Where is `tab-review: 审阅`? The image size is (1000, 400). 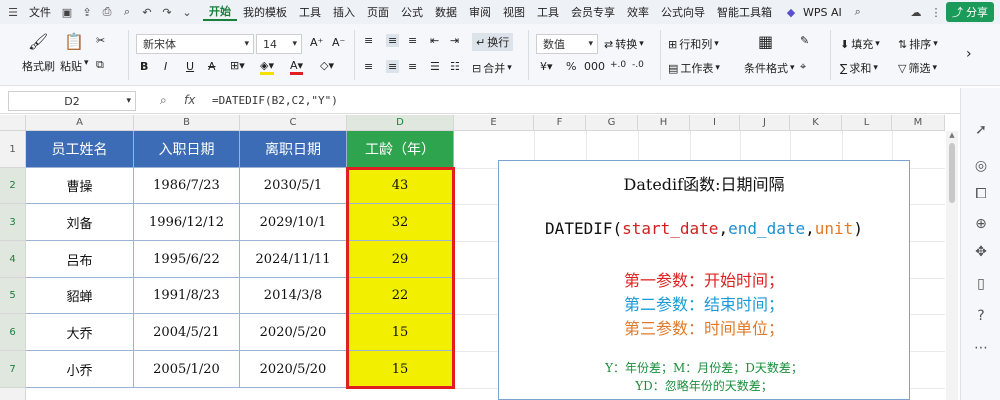
tab-review: 审阅 is located at coordinates (480, 12).